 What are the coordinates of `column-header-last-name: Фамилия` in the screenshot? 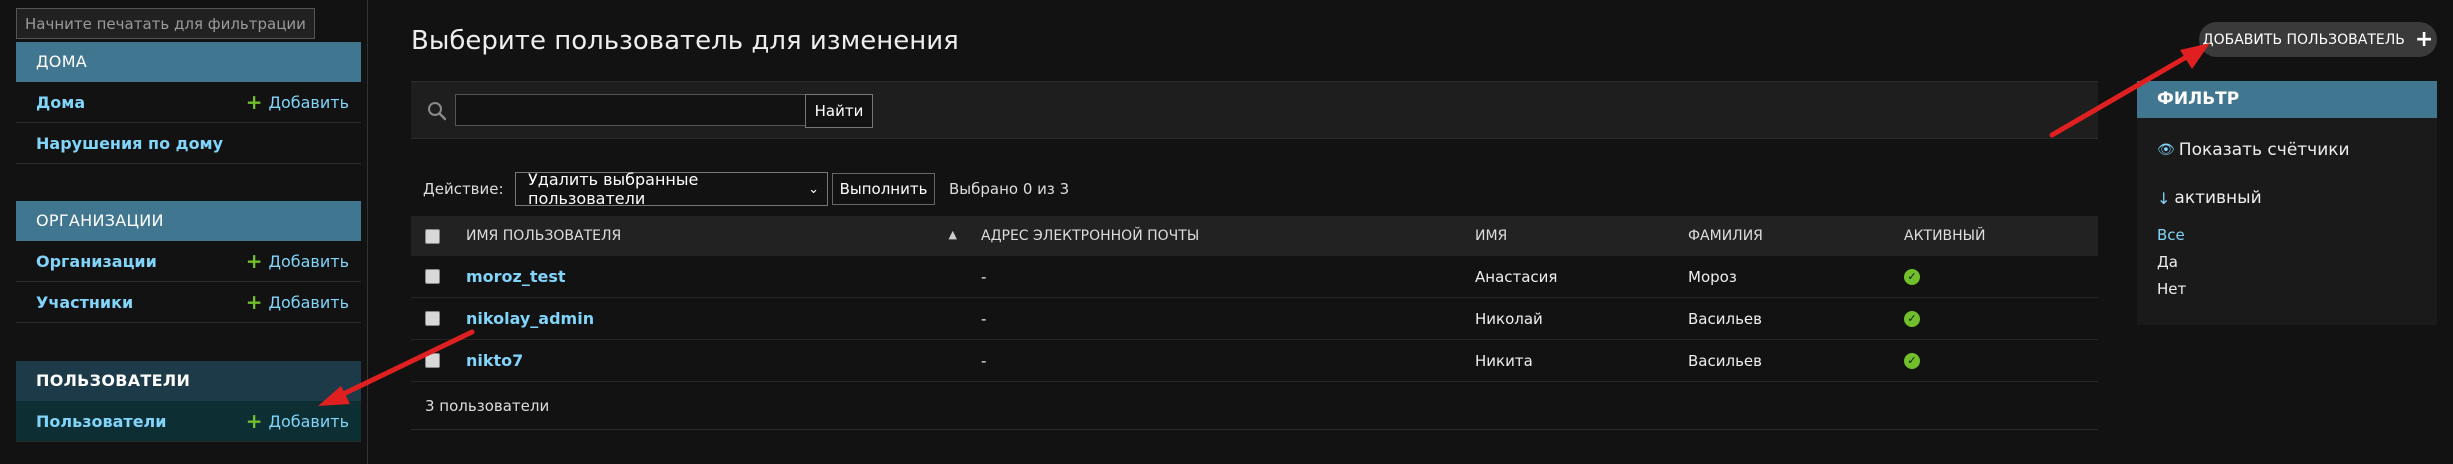 It's located at (1796, 236).